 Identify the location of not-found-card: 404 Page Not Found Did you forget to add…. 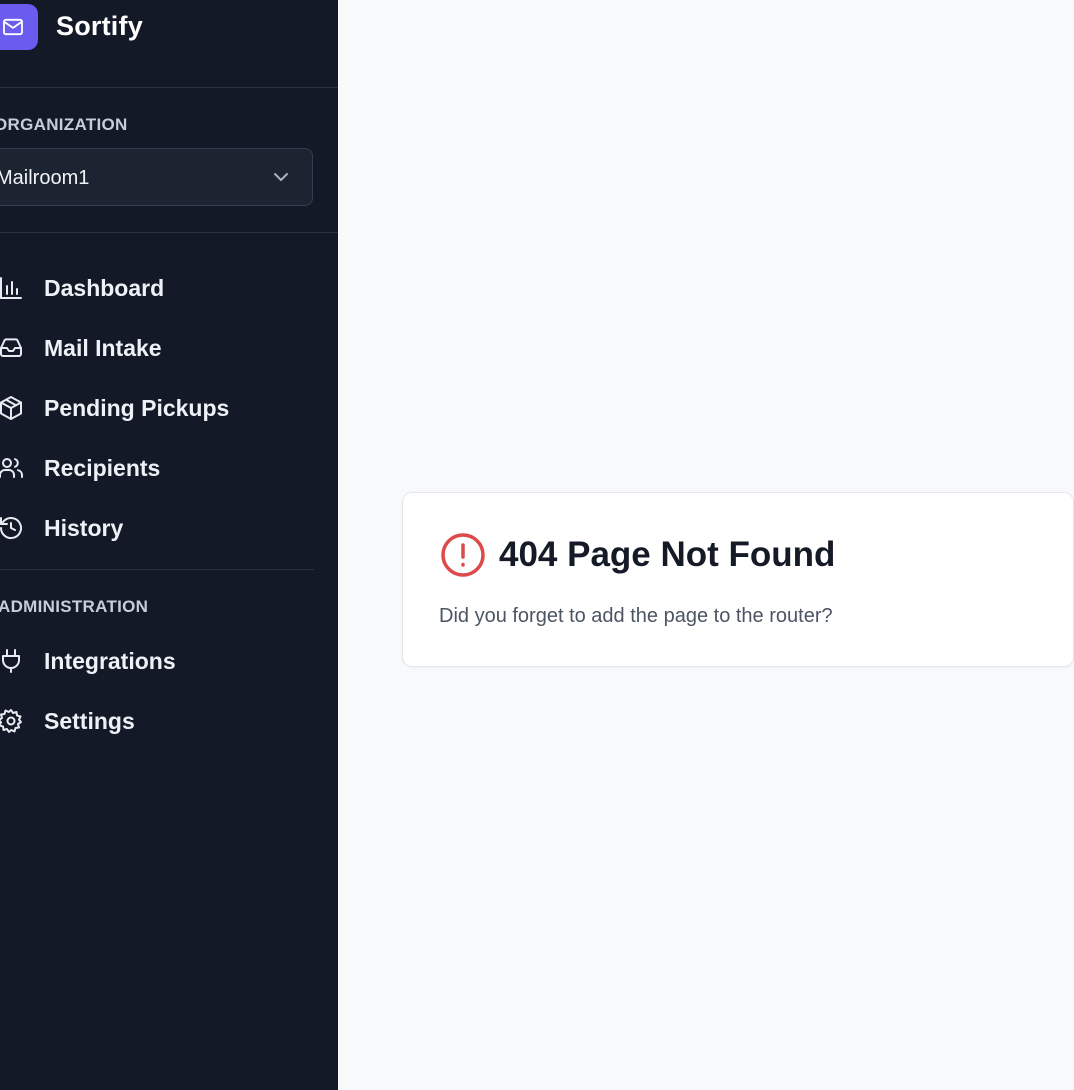
(738, 579).